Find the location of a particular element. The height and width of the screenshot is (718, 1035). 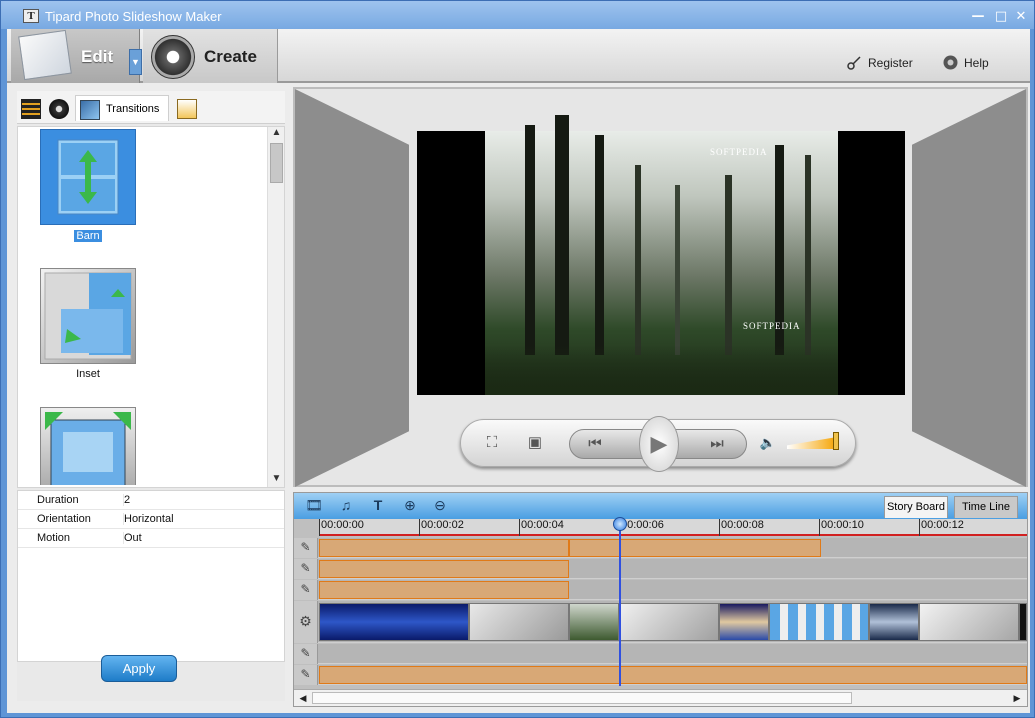

apply-button: Apply is located at coordinates (139, 668).